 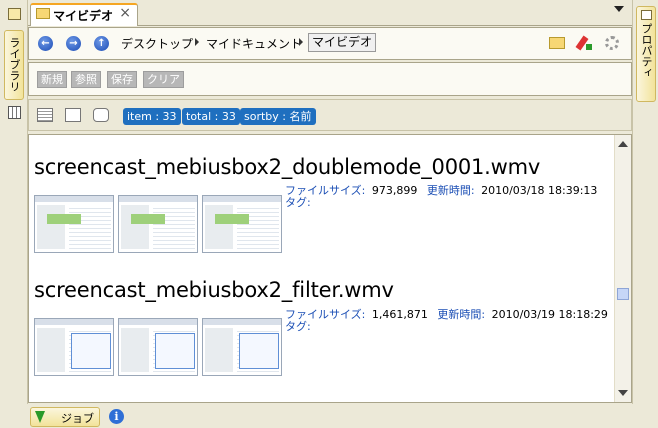 I want to click on scroll-up-icon, so click(x=623, y=144).